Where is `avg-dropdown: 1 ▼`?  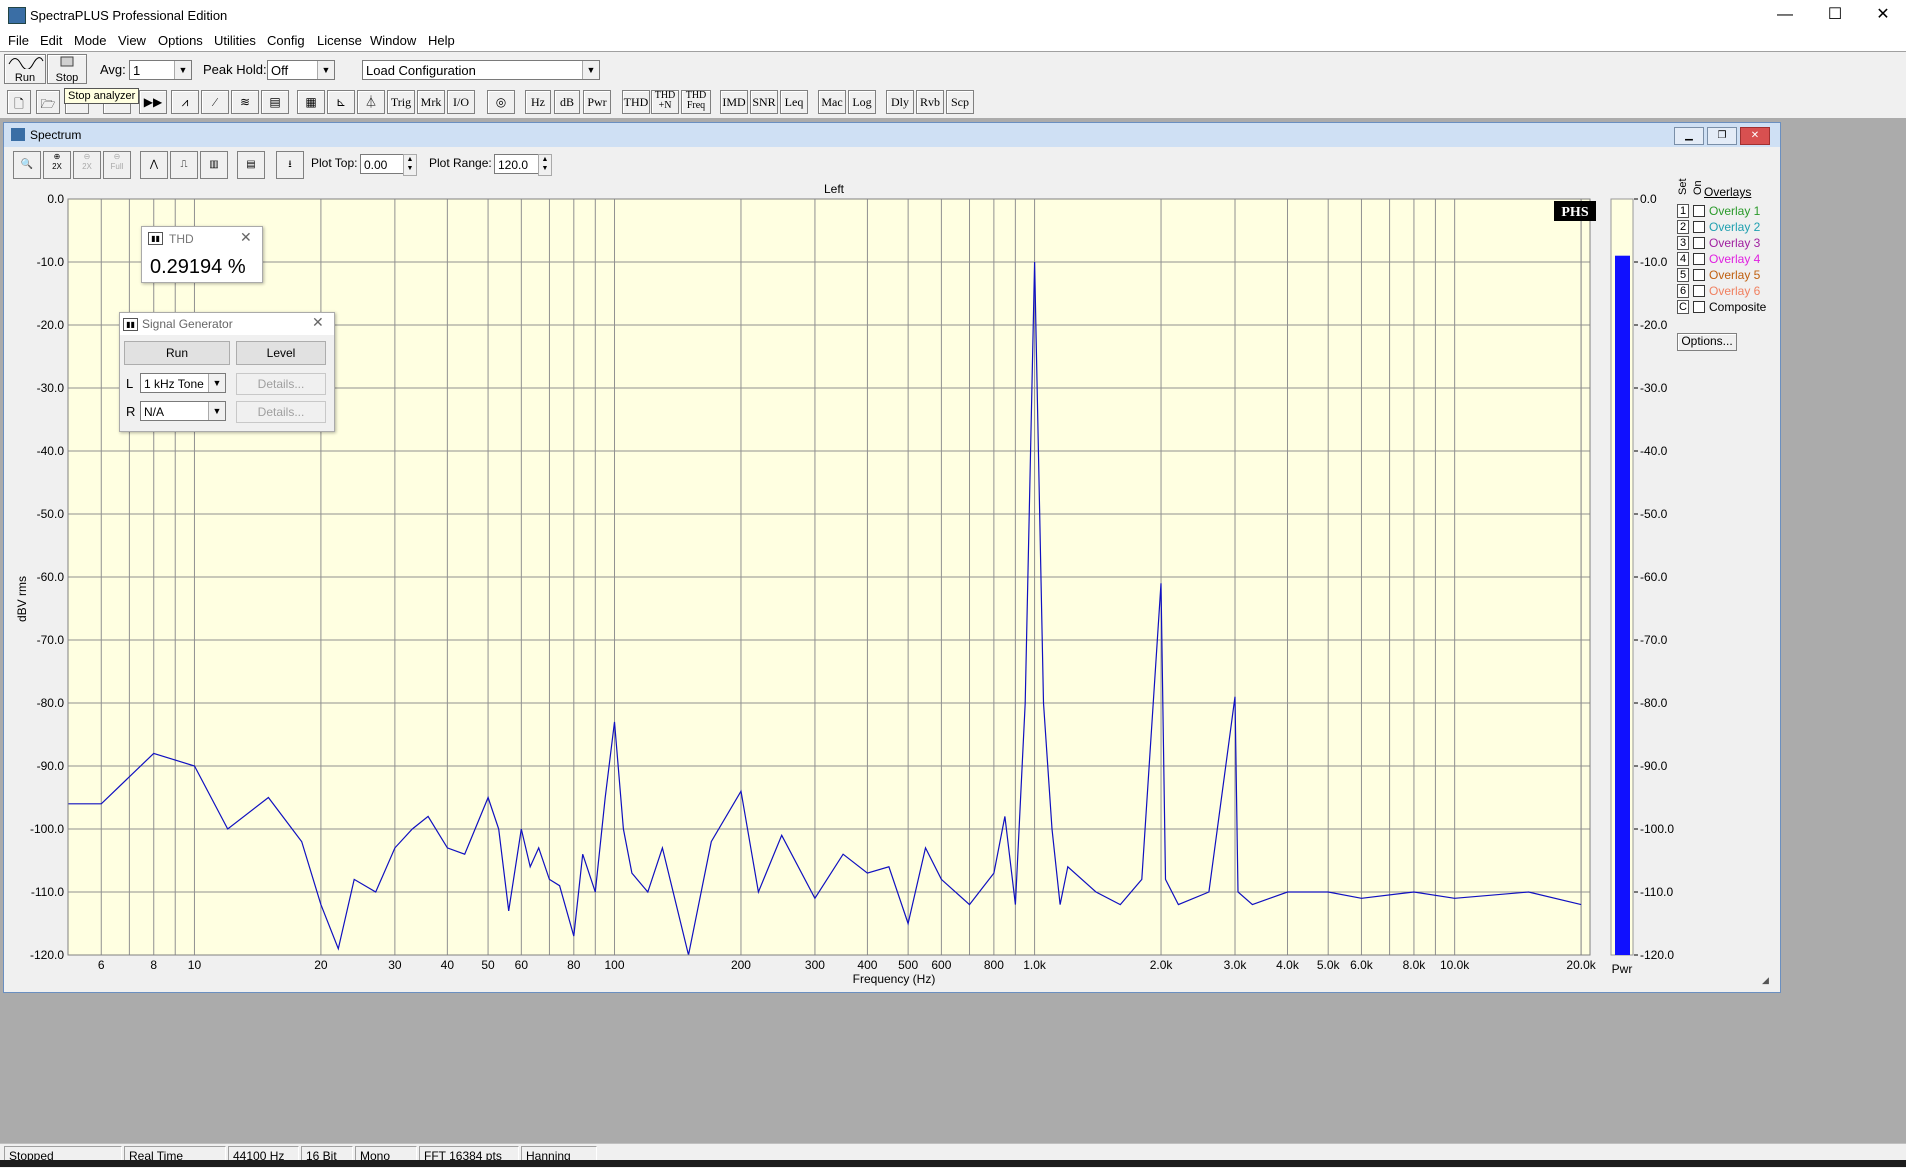 avg-dropdown: 1 ▼ is located at coordinates (160, 70).